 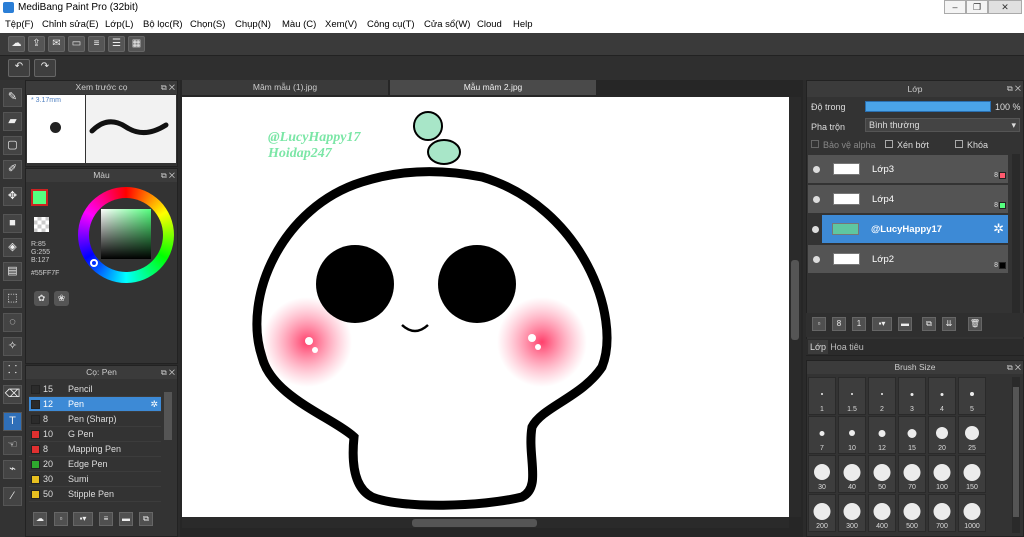 I want to click on dropper-icon: ⁄, so click(x=12, y=496).